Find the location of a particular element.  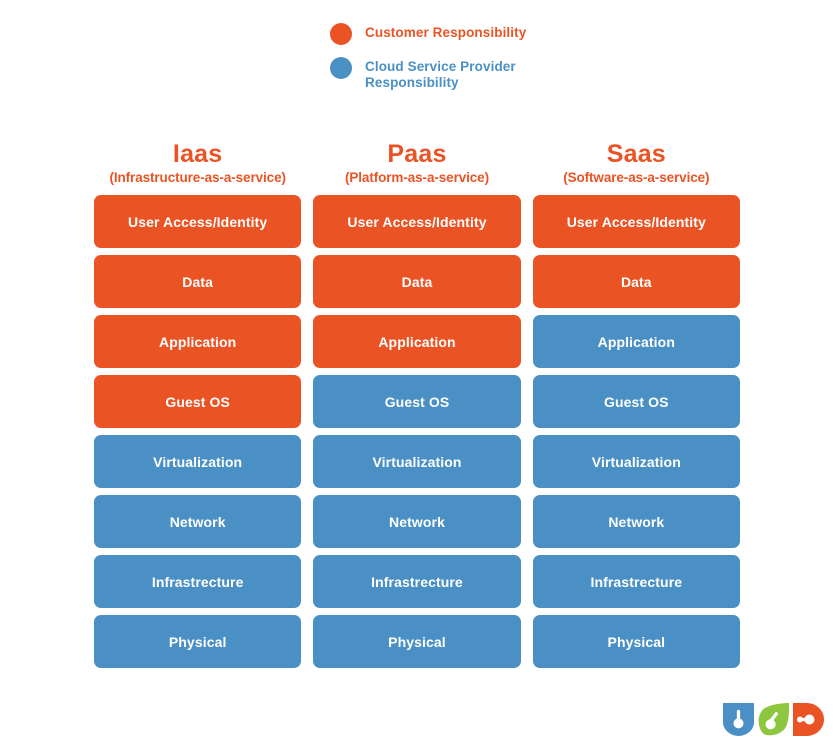

matrix-row: Application Application Application is located at coordinates (417, 341).